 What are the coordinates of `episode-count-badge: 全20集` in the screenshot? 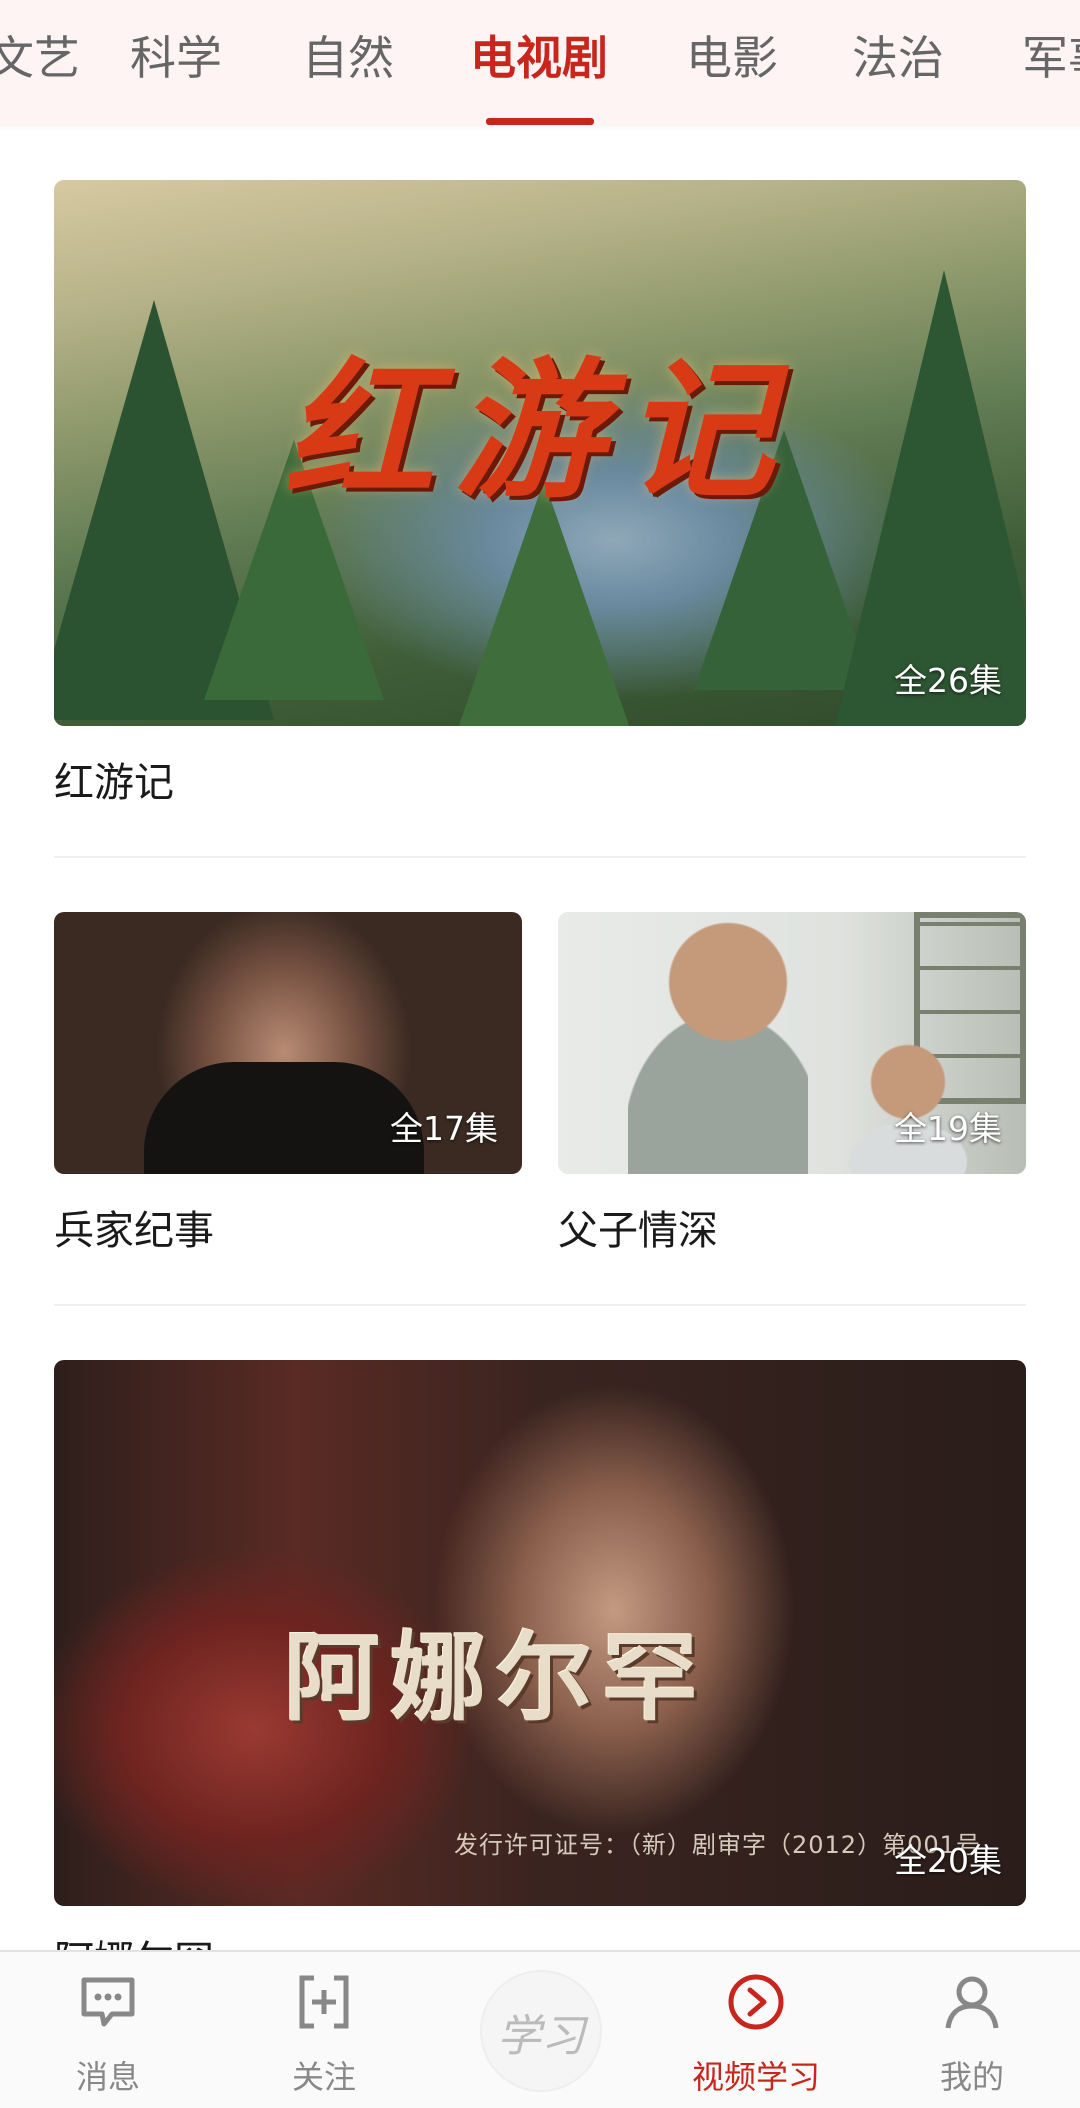 It's located at (948, 1860).